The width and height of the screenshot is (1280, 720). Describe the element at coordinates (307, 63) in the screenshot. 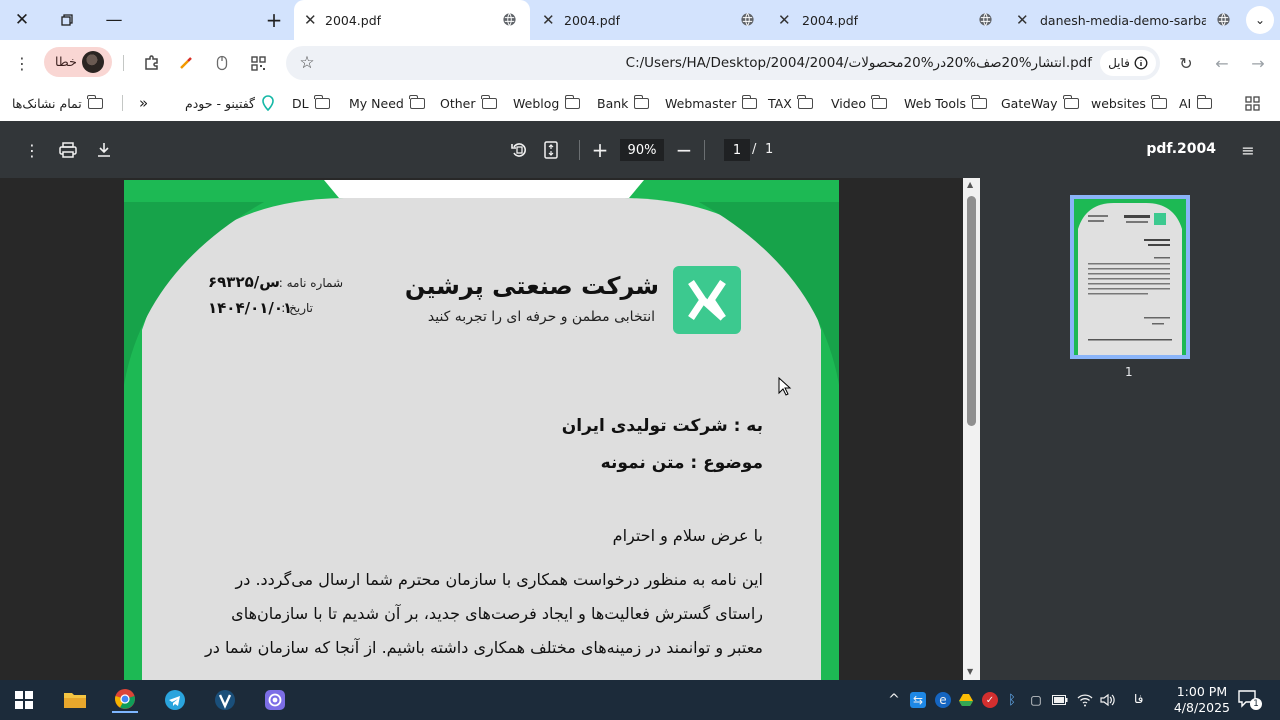

I see `bookmark-star-button: ☆` at that location.